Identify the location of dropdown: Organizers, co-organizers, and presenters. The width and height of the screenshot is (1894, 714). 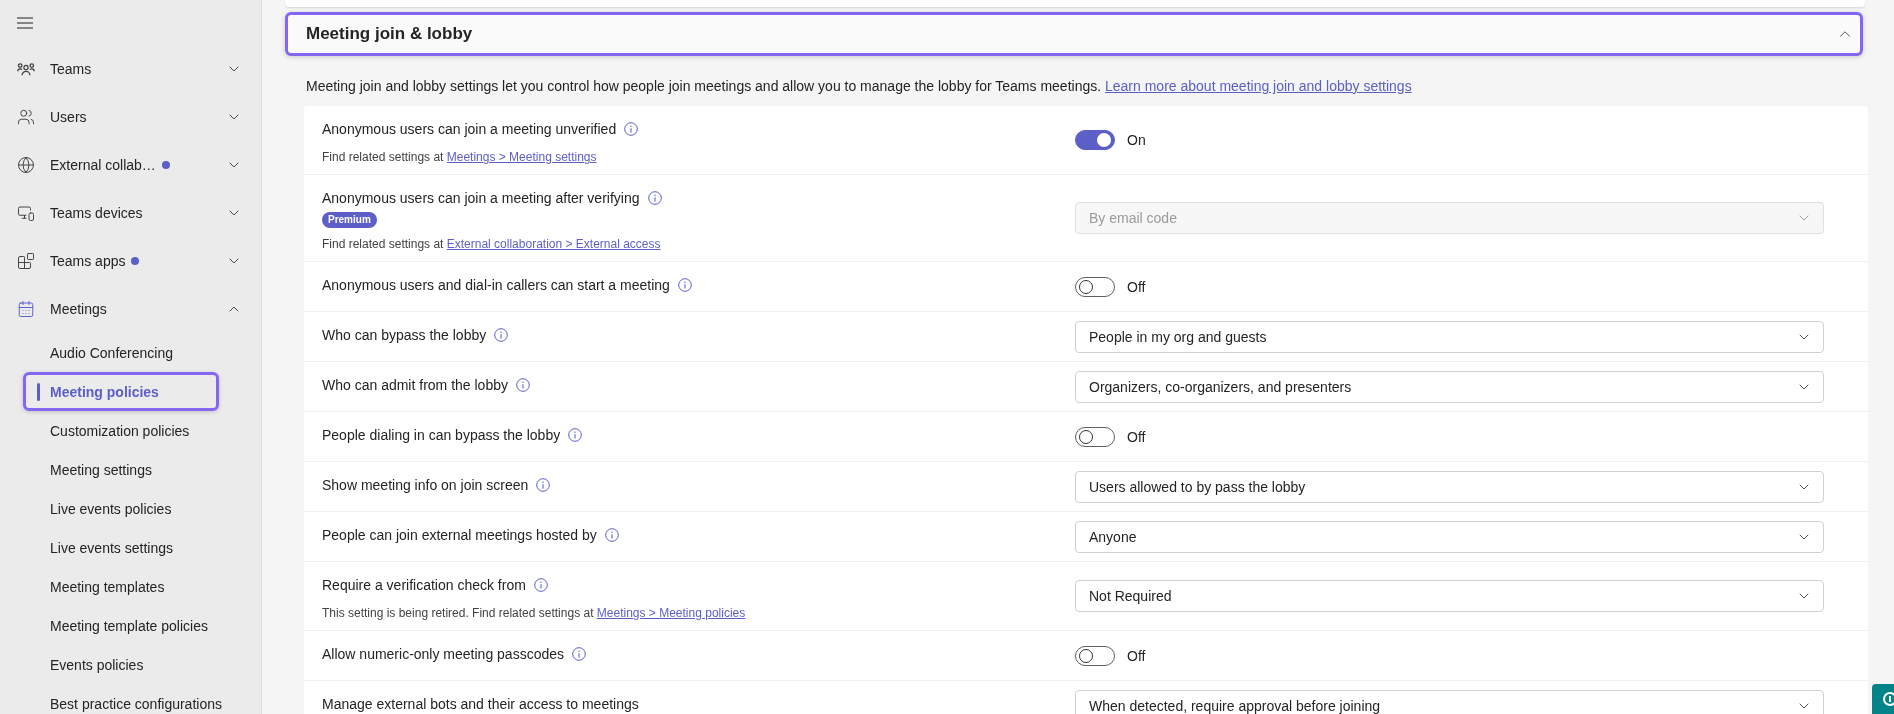
(1449, 386).